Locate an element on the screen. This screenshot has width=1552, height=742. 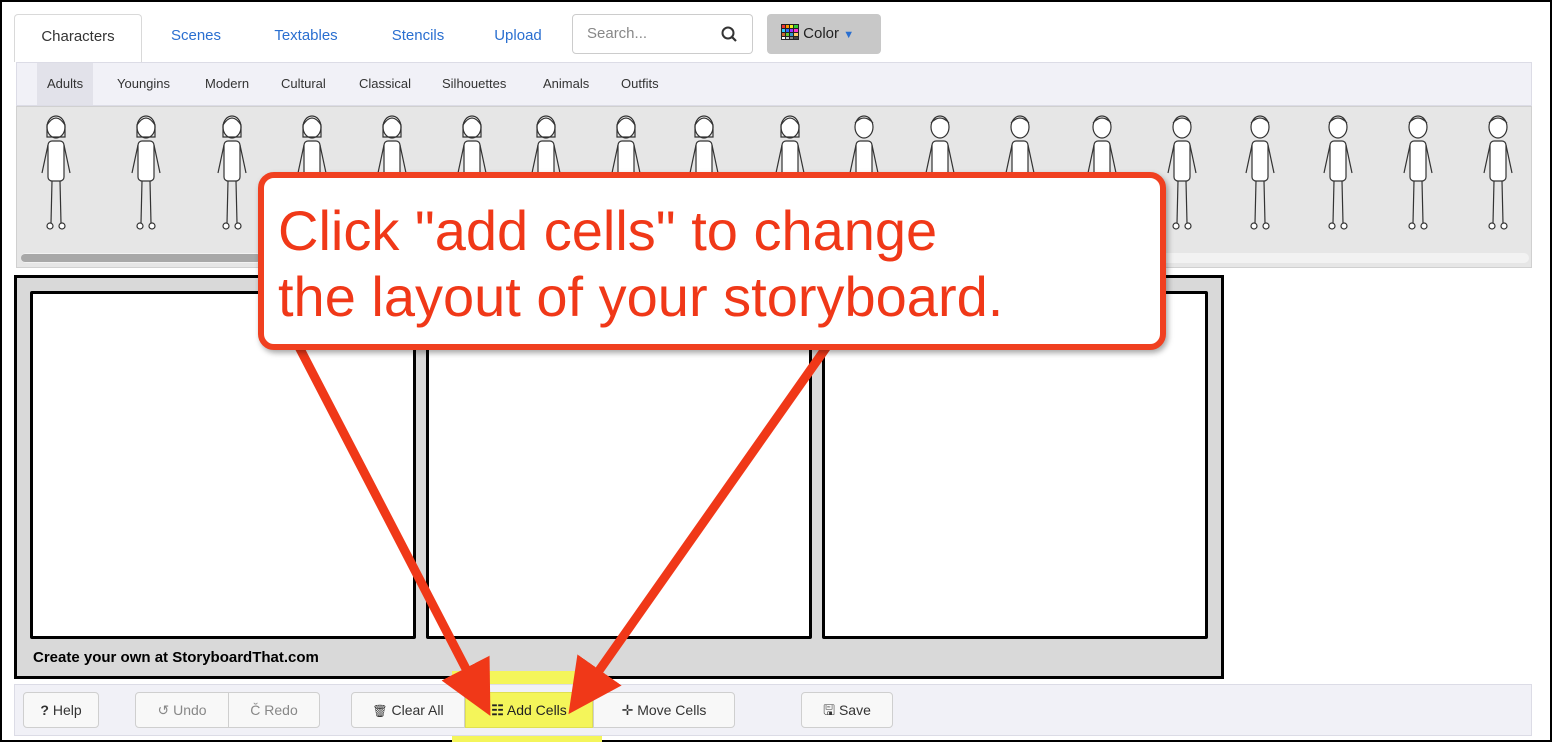
search-button is located at coordinates (730, 34).